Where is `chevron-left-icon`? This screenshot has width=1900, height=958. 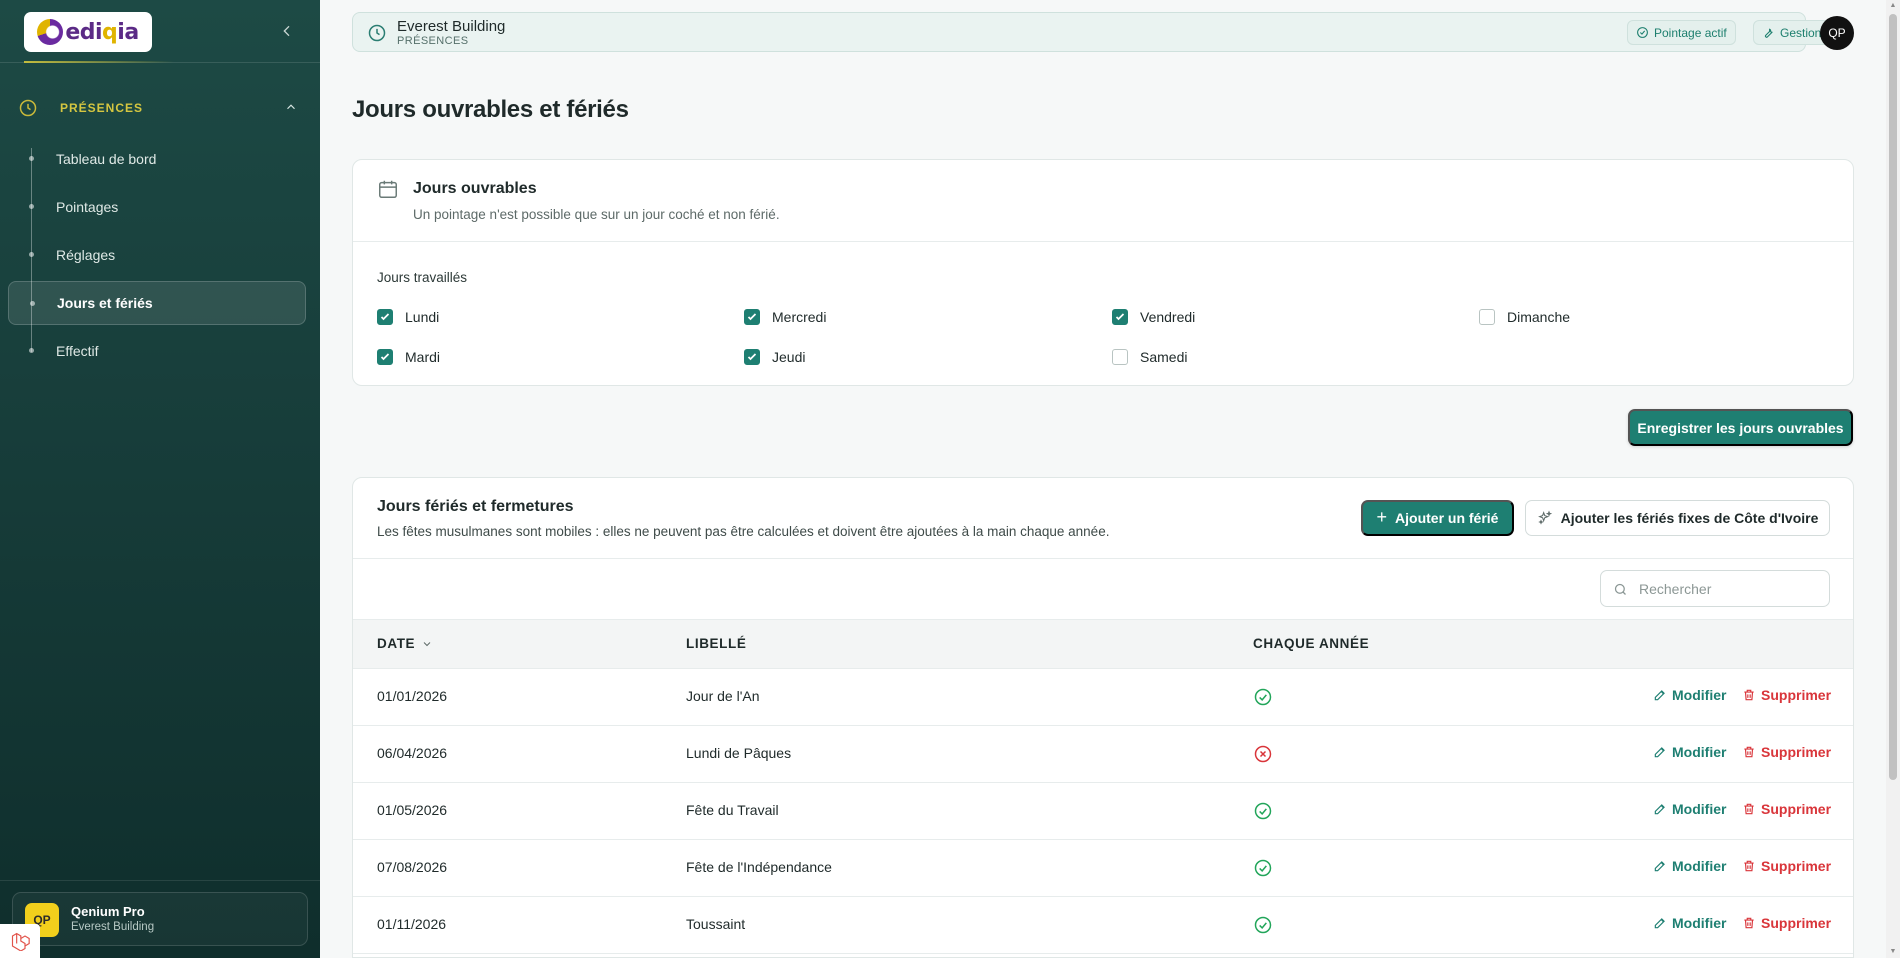 chevron-left-icon is located at coordinates (286, 31).